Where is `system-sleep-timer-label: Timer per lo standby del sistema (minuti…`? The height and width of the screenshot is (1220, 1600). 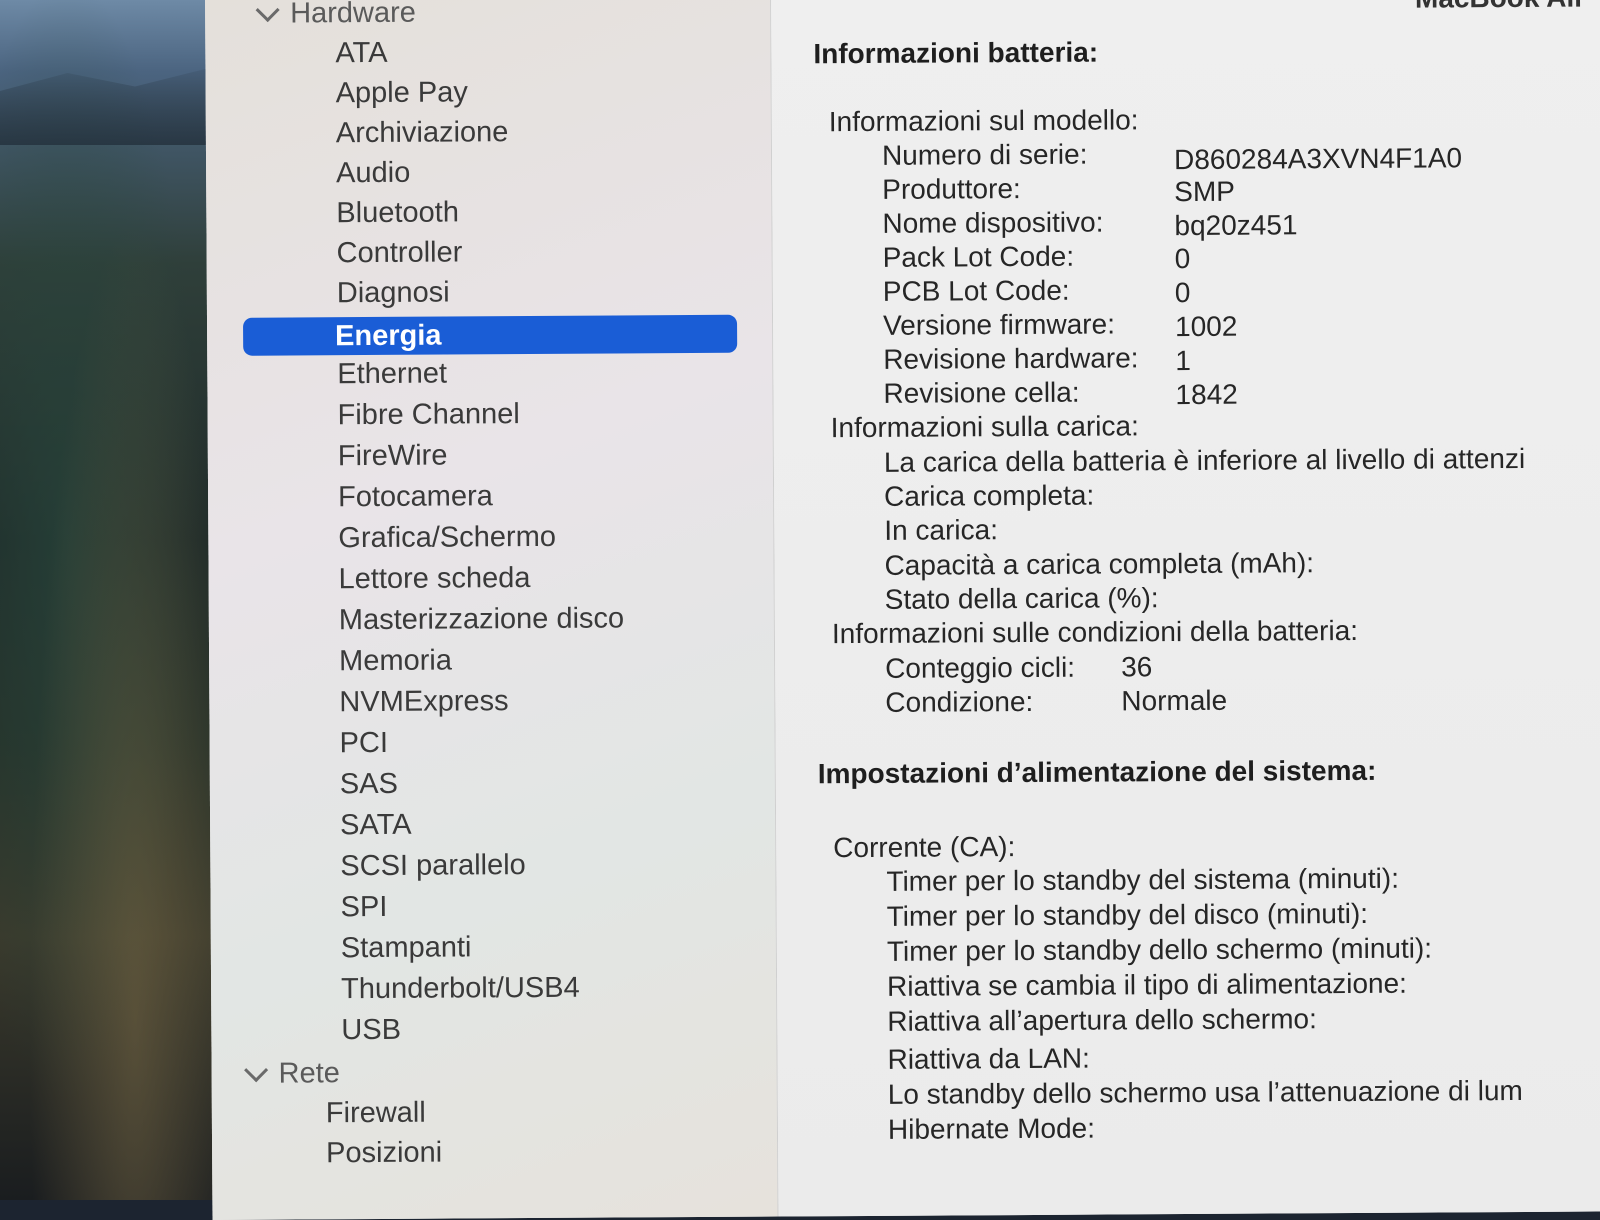
system-sleep-timer-label: Timer per lo standby del sistema (minuti… is located at coordinates (1143, 879).